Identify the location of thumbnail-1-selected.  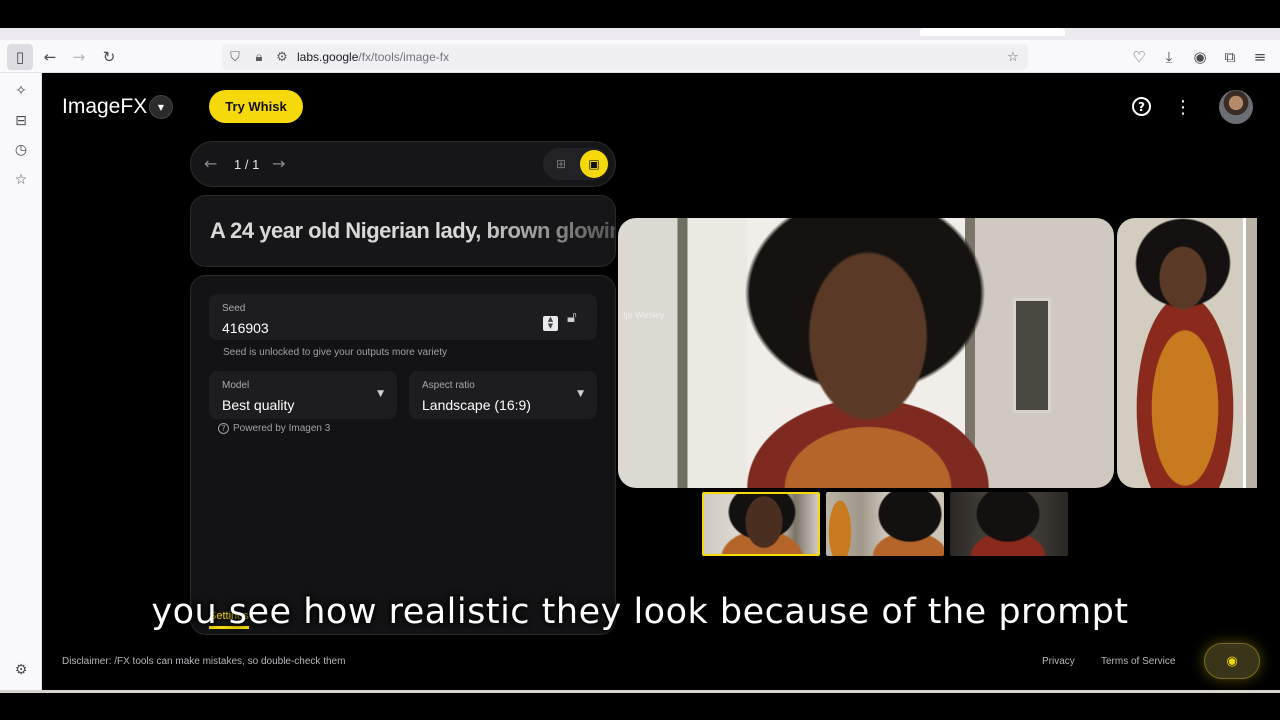
(761, 524).